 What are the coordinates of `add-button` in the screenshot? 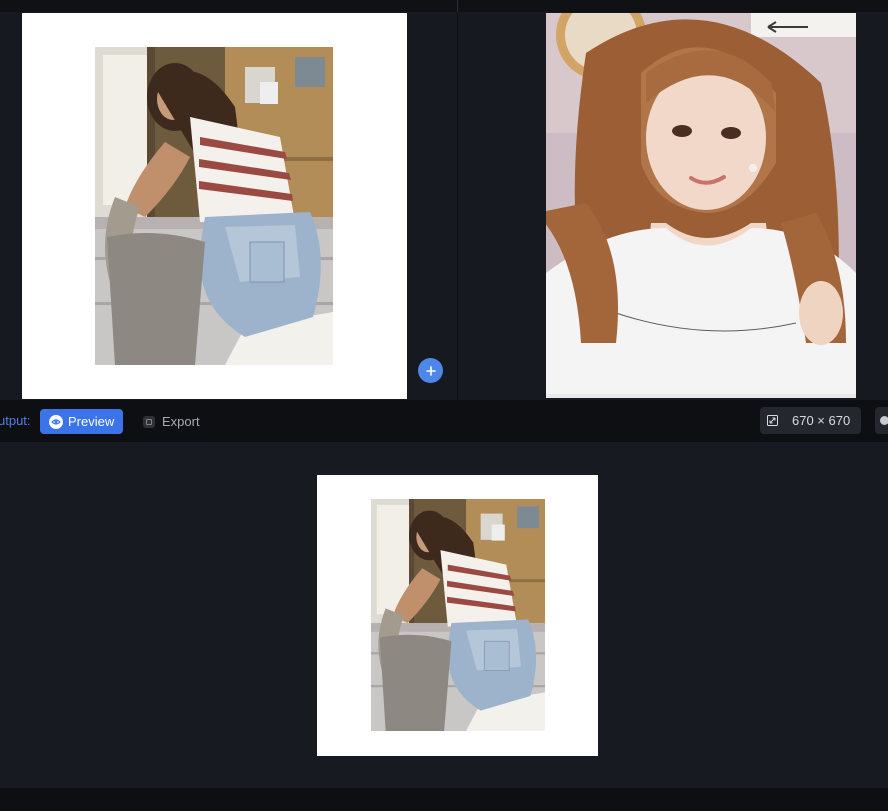 It's located at (430, 370).